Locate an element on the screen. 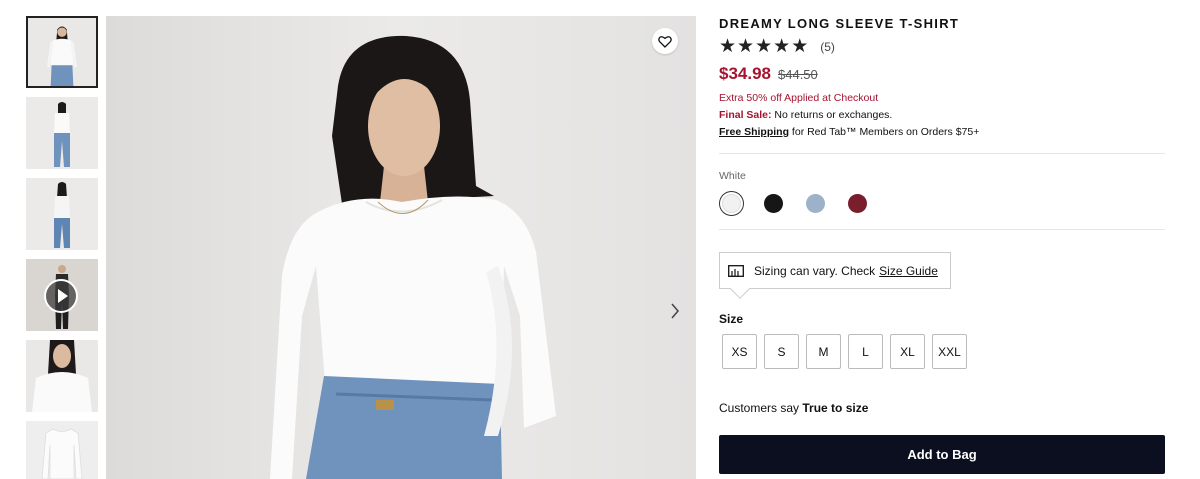 The image size is (1200, 479). swatch-white is located at coordinates (731, 203).